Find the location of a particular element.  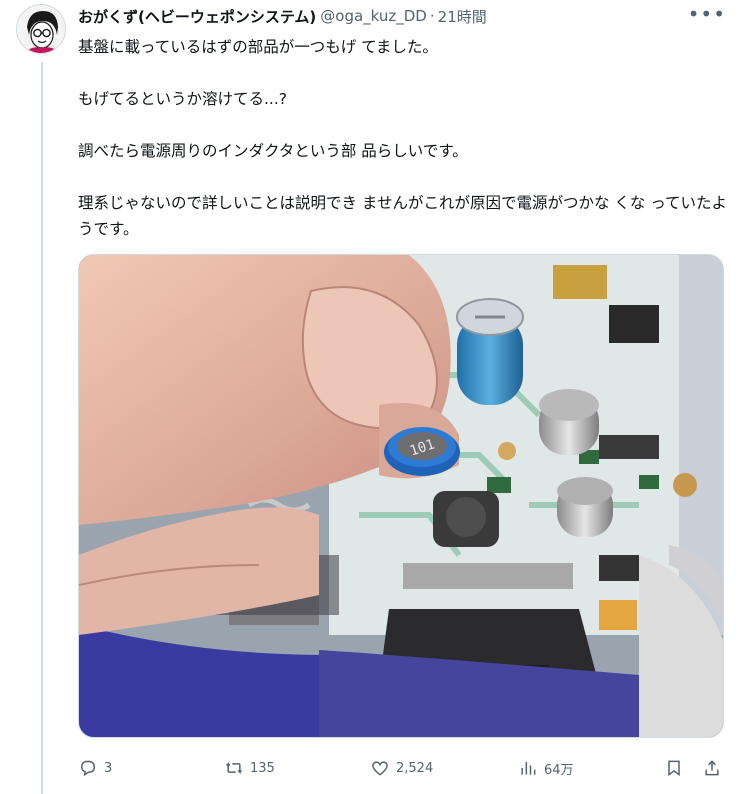

retweet-button: 135 is located at coordinates (249, 768).